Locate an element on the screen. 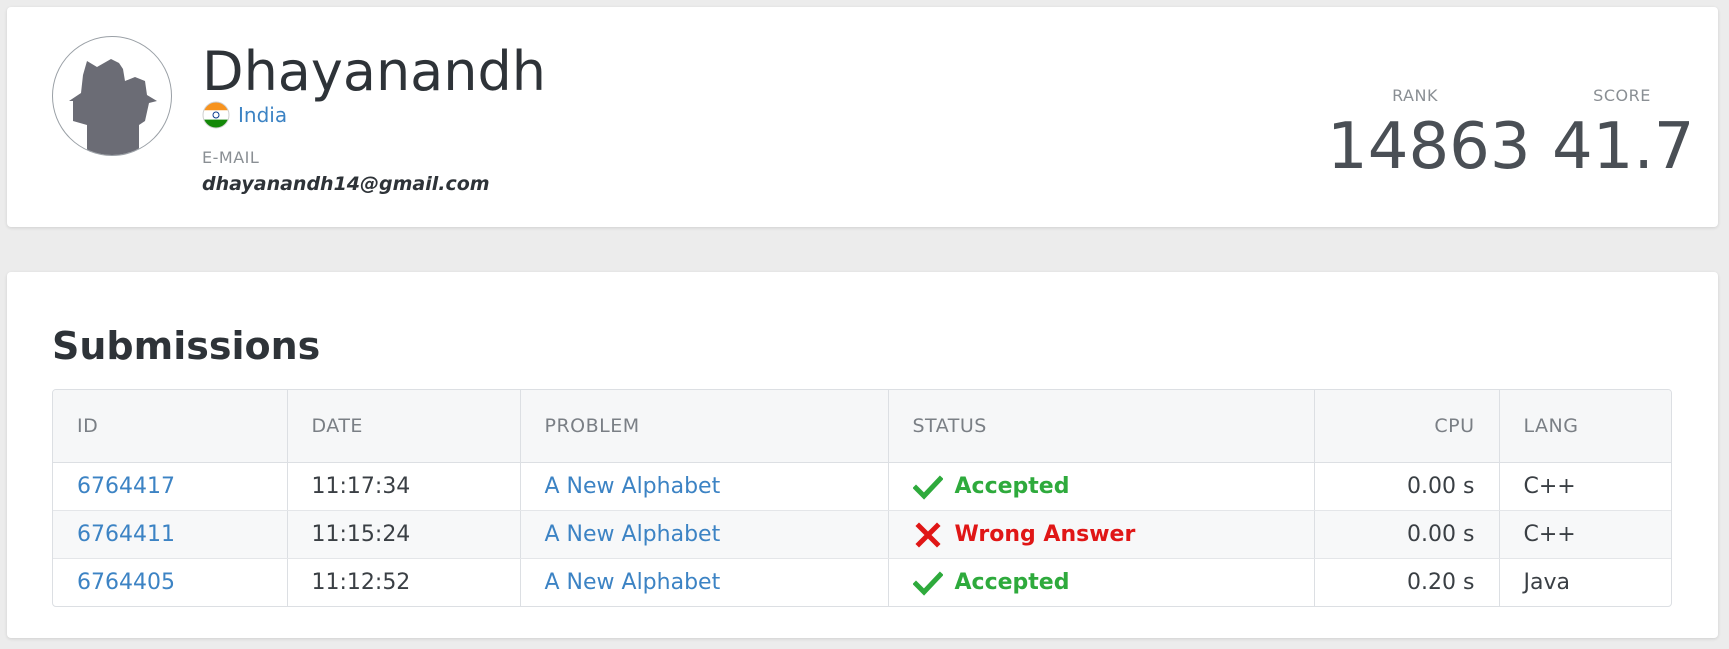  table-header-row: ID DATE PROBLEM STATUS CPU LANG is located at coordinates (862, 426).